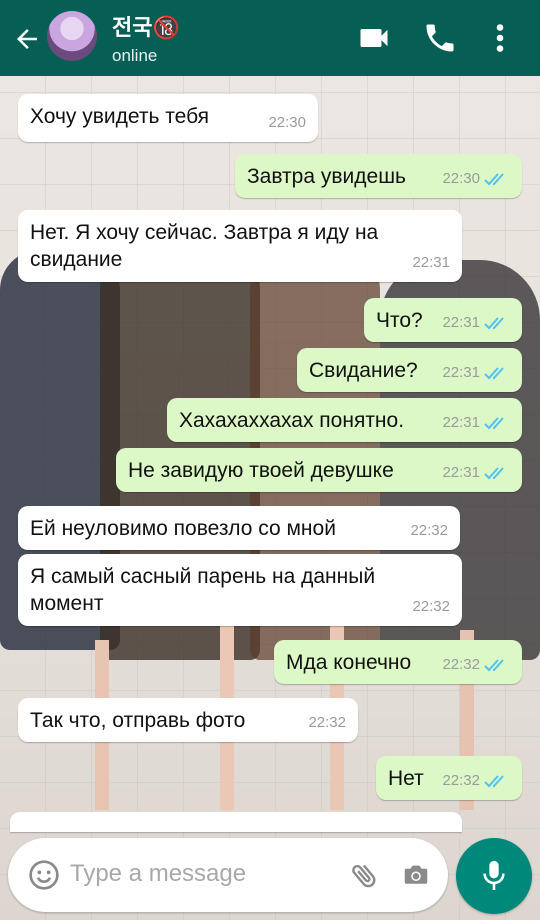 This screenshot has width=540, height=920. I want to click on message-incoming: Хочу увидеть тебя 22:30, so click(168, 118).